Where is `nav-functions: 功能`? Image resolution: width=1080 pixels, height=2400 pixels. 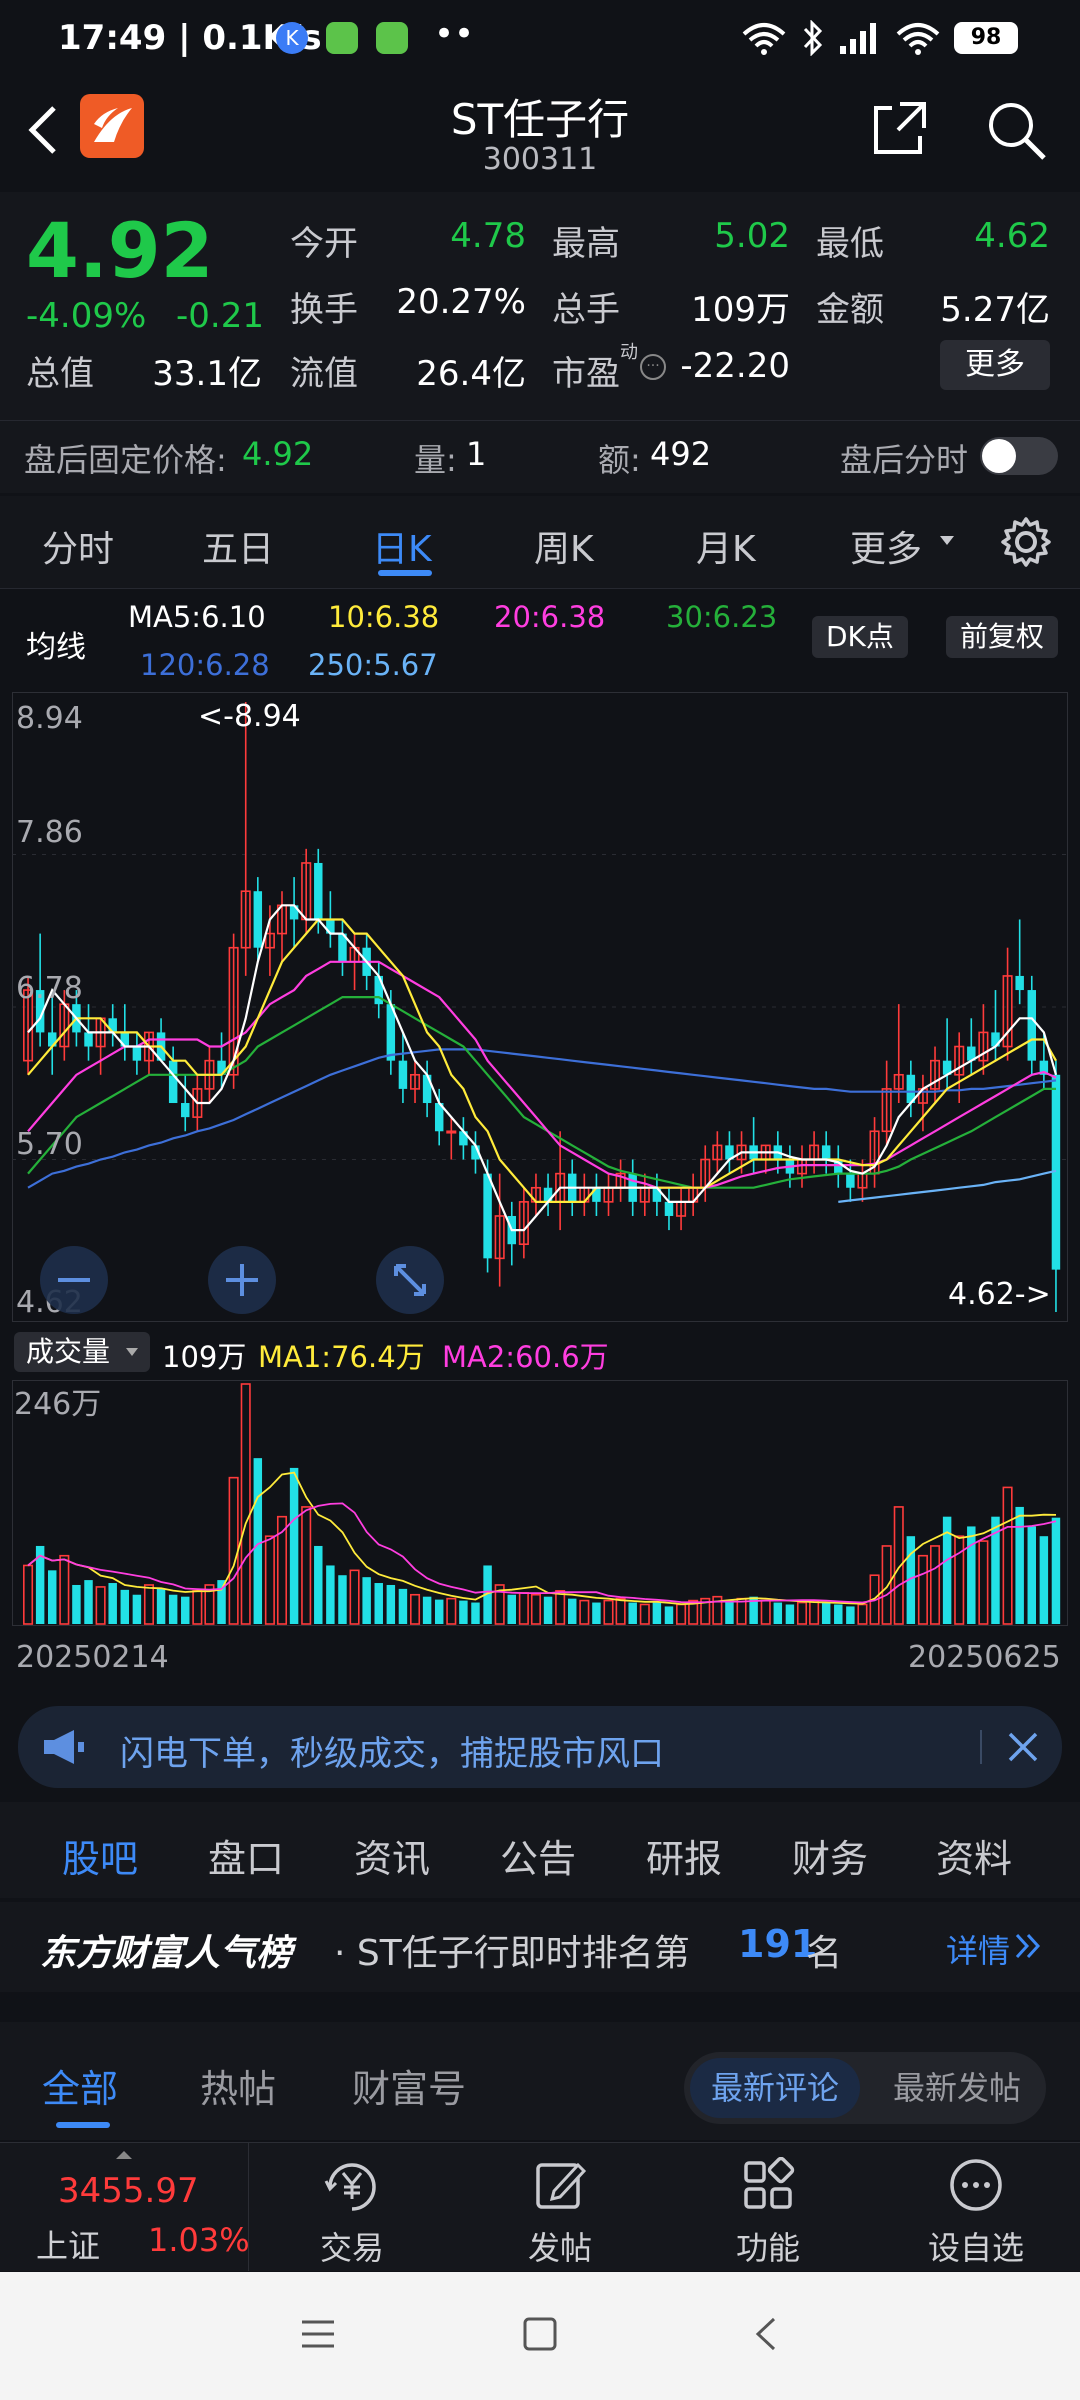
nav-functions: 功能 is located at coordinates (768, 2207).